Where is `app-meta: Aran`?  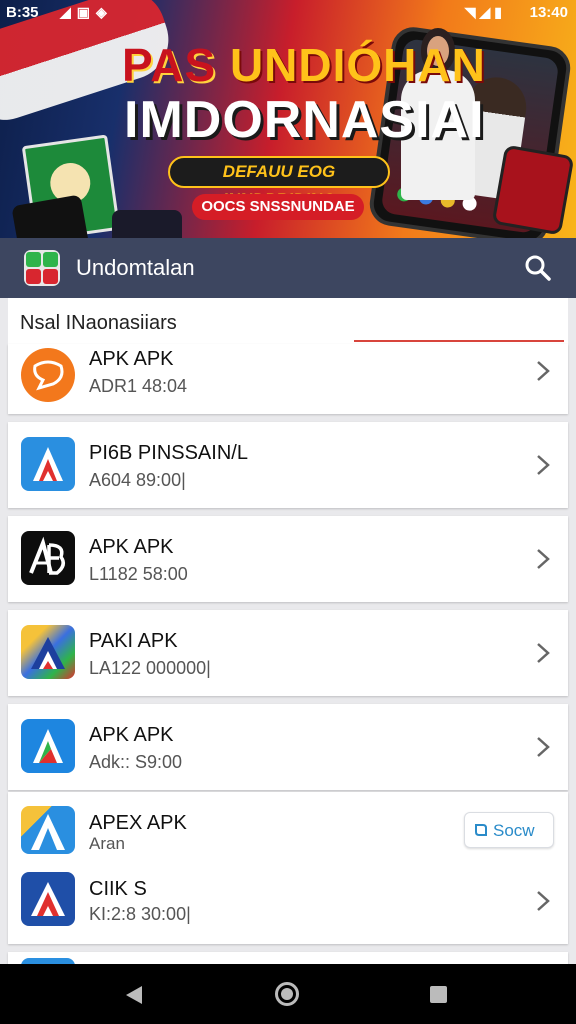
app-meta: Aran is located at coordinates (107, 843).